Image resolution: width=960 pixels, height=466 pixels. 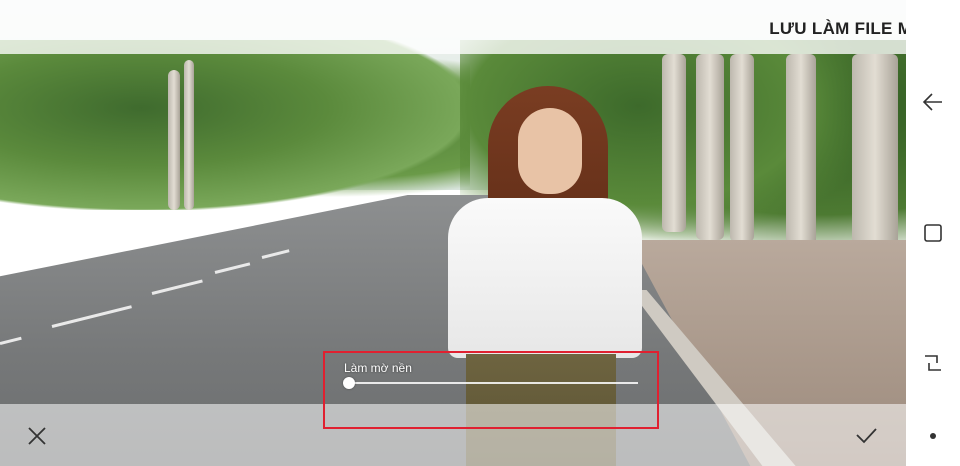 I want to click on home-square-icon, so click(x=933, y=233).